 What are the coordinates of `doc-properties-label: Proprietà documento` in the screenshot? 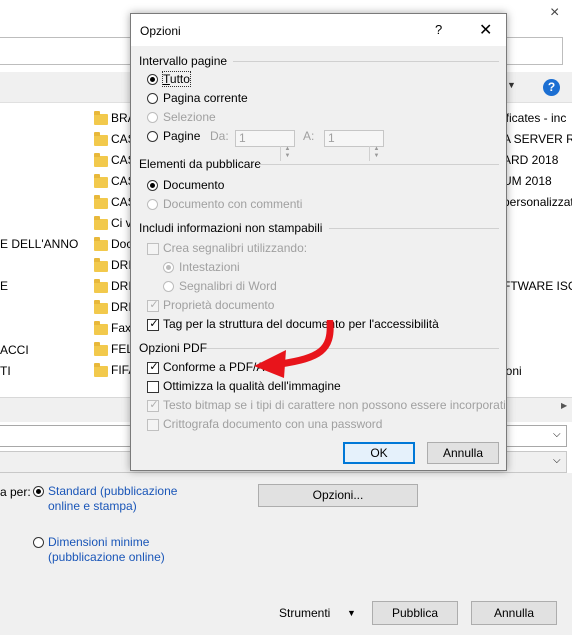 It's located at (219, 305).